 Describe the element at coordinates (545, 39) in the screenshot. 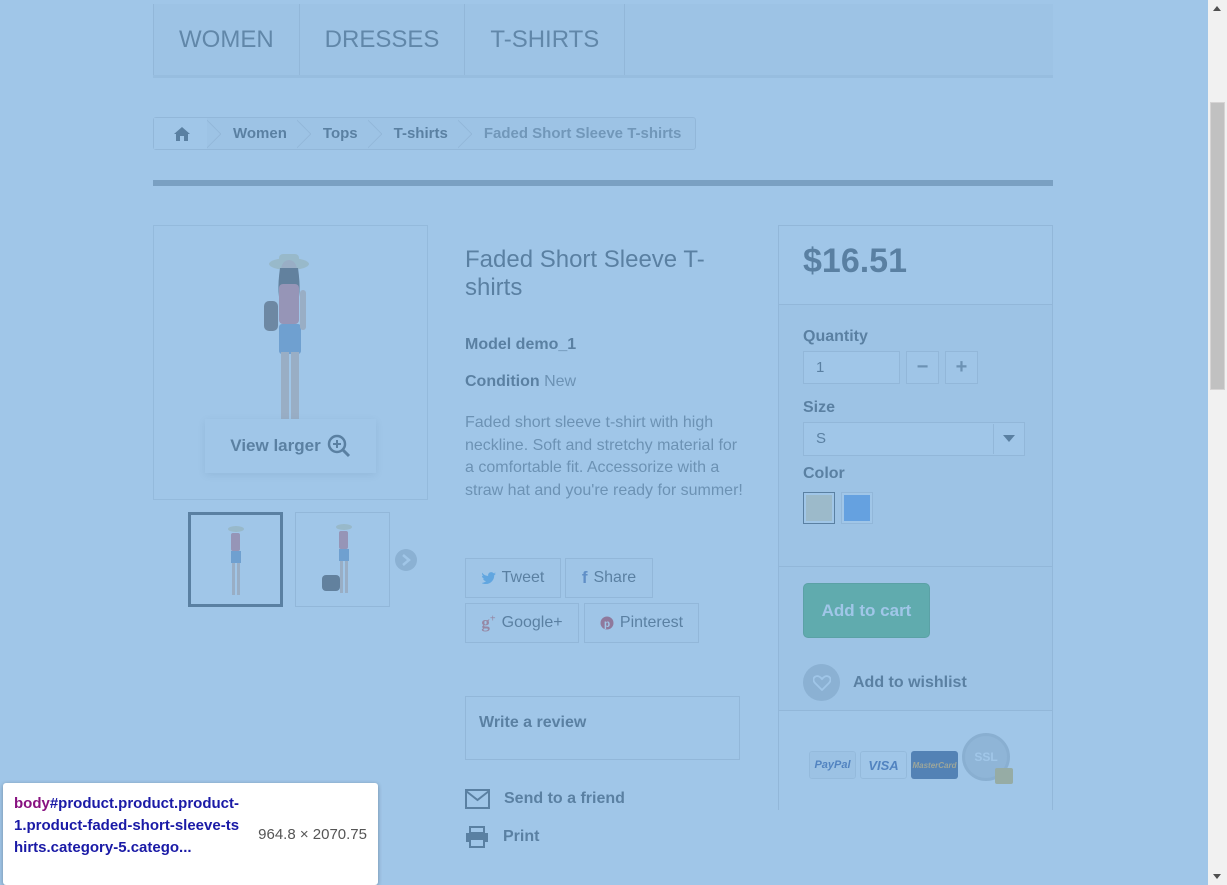

I see `menu-item-tshirts: T-SHIRTS` at that location.